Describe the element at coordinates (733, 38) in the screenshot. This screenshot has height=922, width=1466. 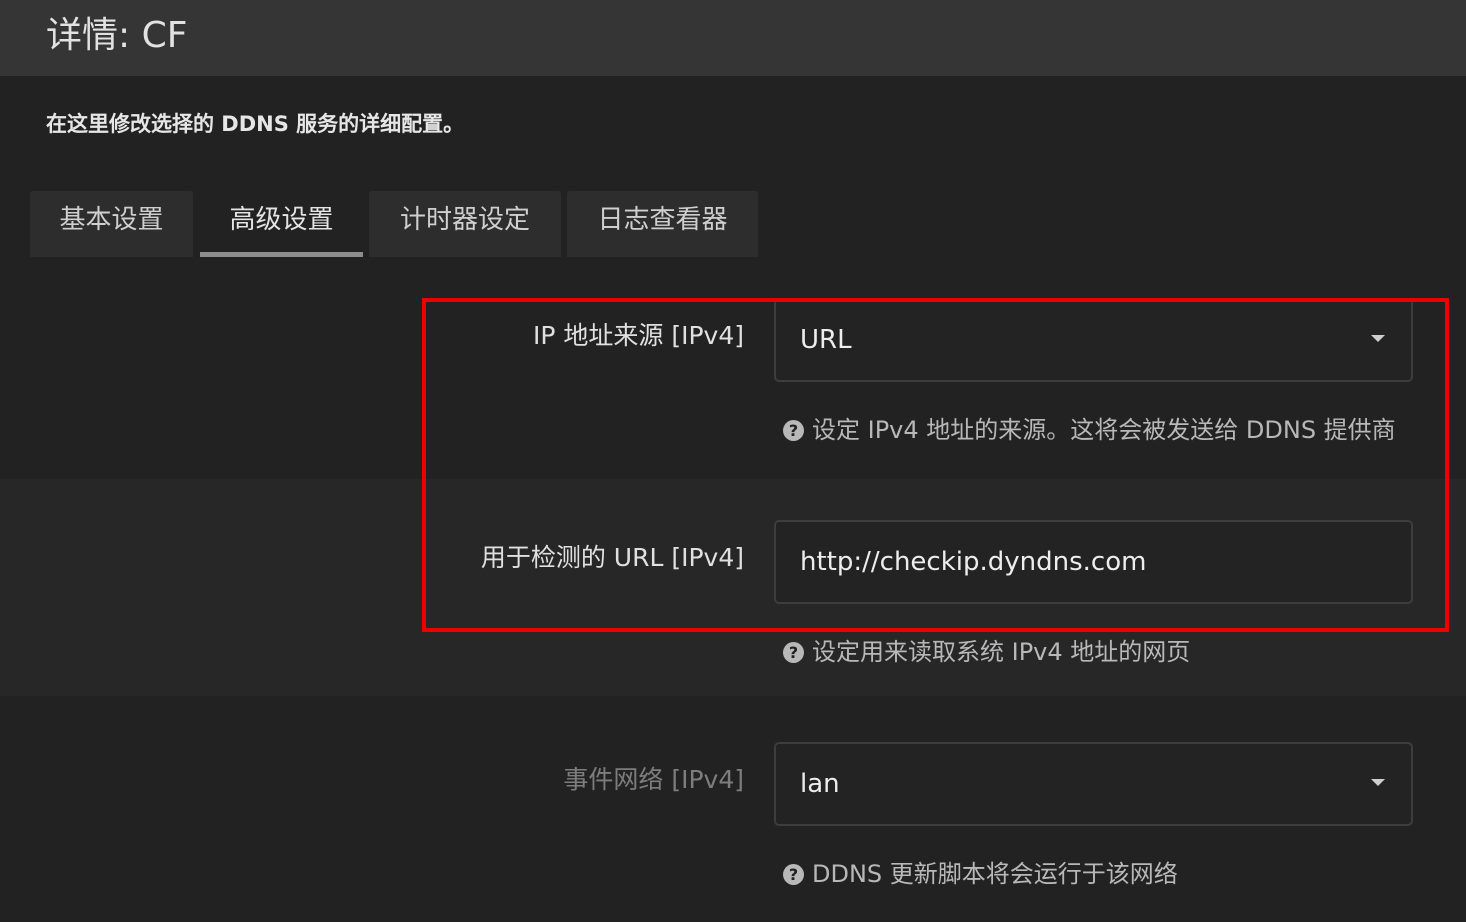
I see `title-bar` at that location.